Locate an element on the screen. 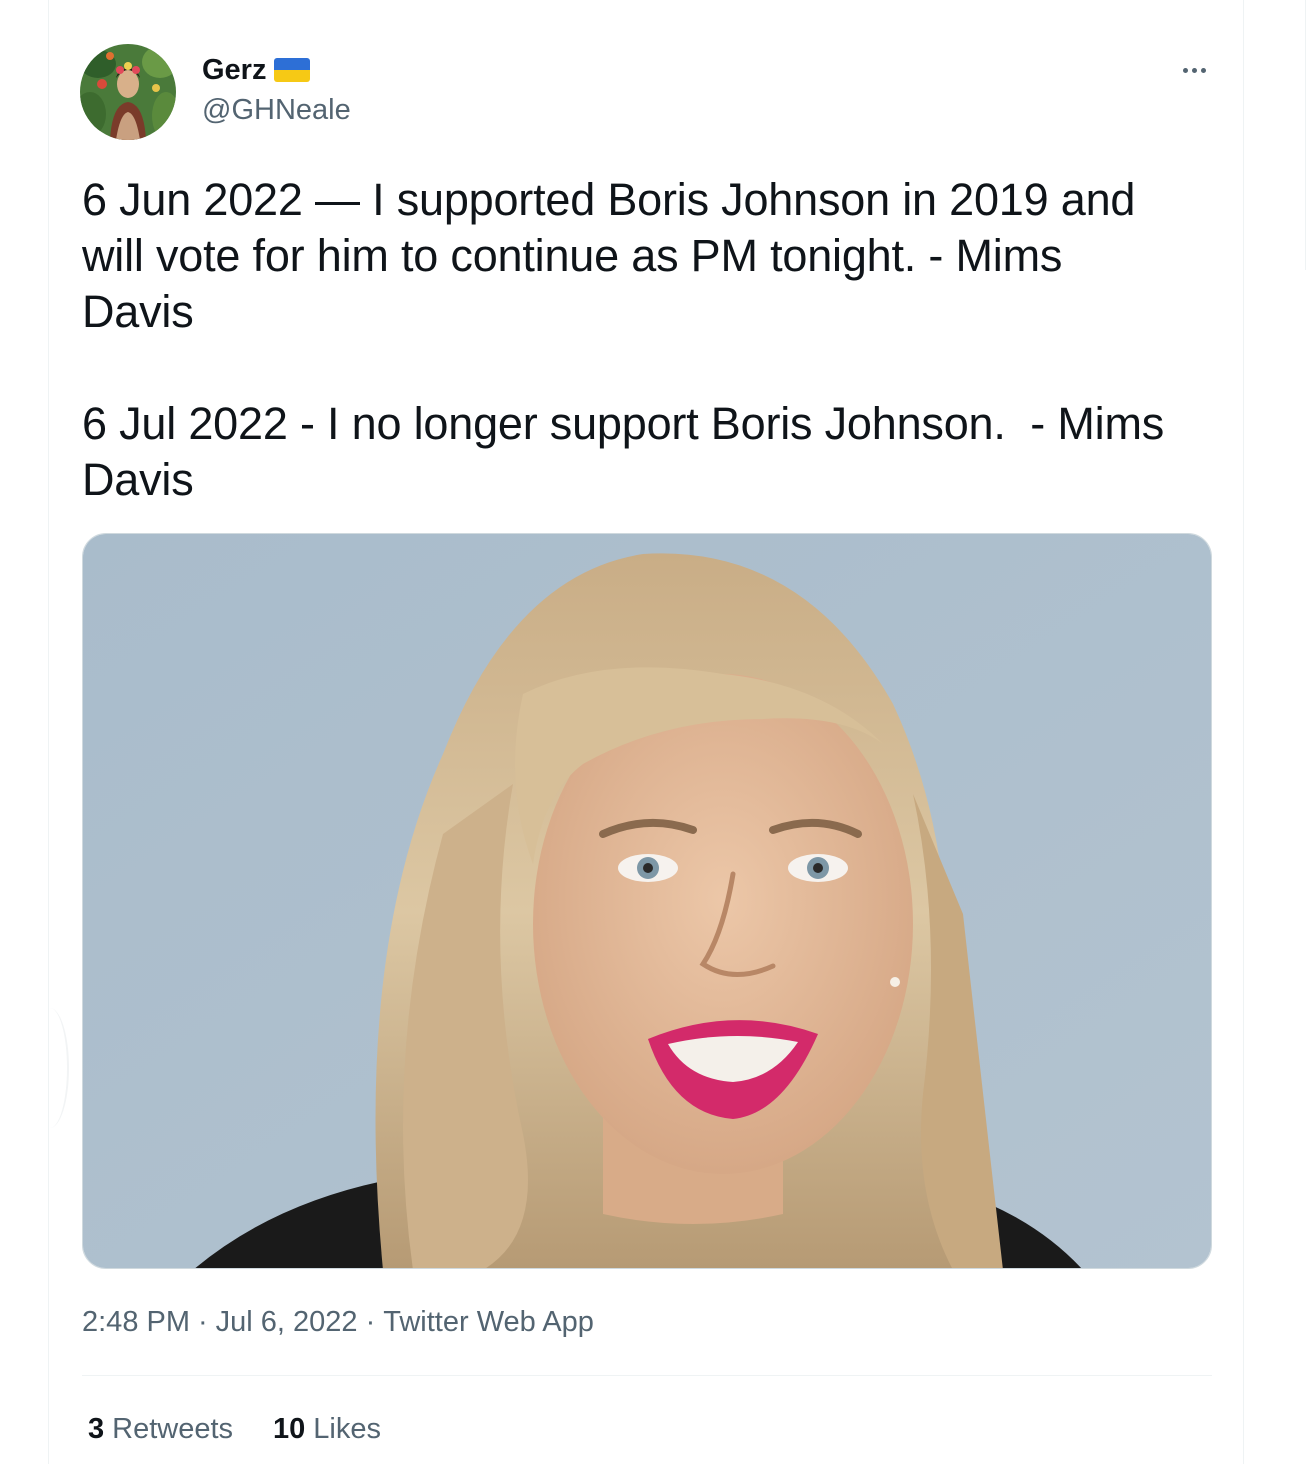  divider is located at coordinates (647, 1375).